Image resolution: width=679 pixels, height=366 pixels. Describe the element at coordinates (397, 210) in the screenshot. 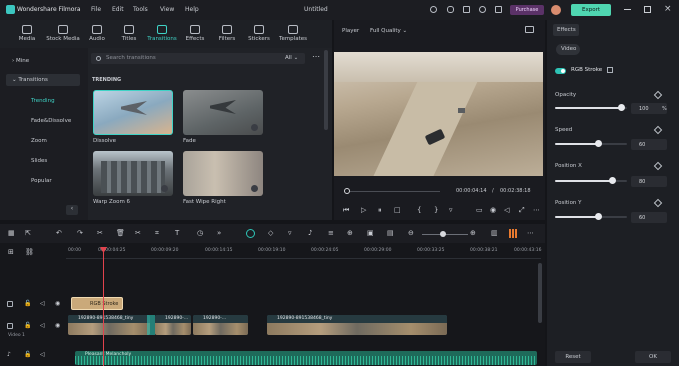

I see `stop-icon: □` at that location.